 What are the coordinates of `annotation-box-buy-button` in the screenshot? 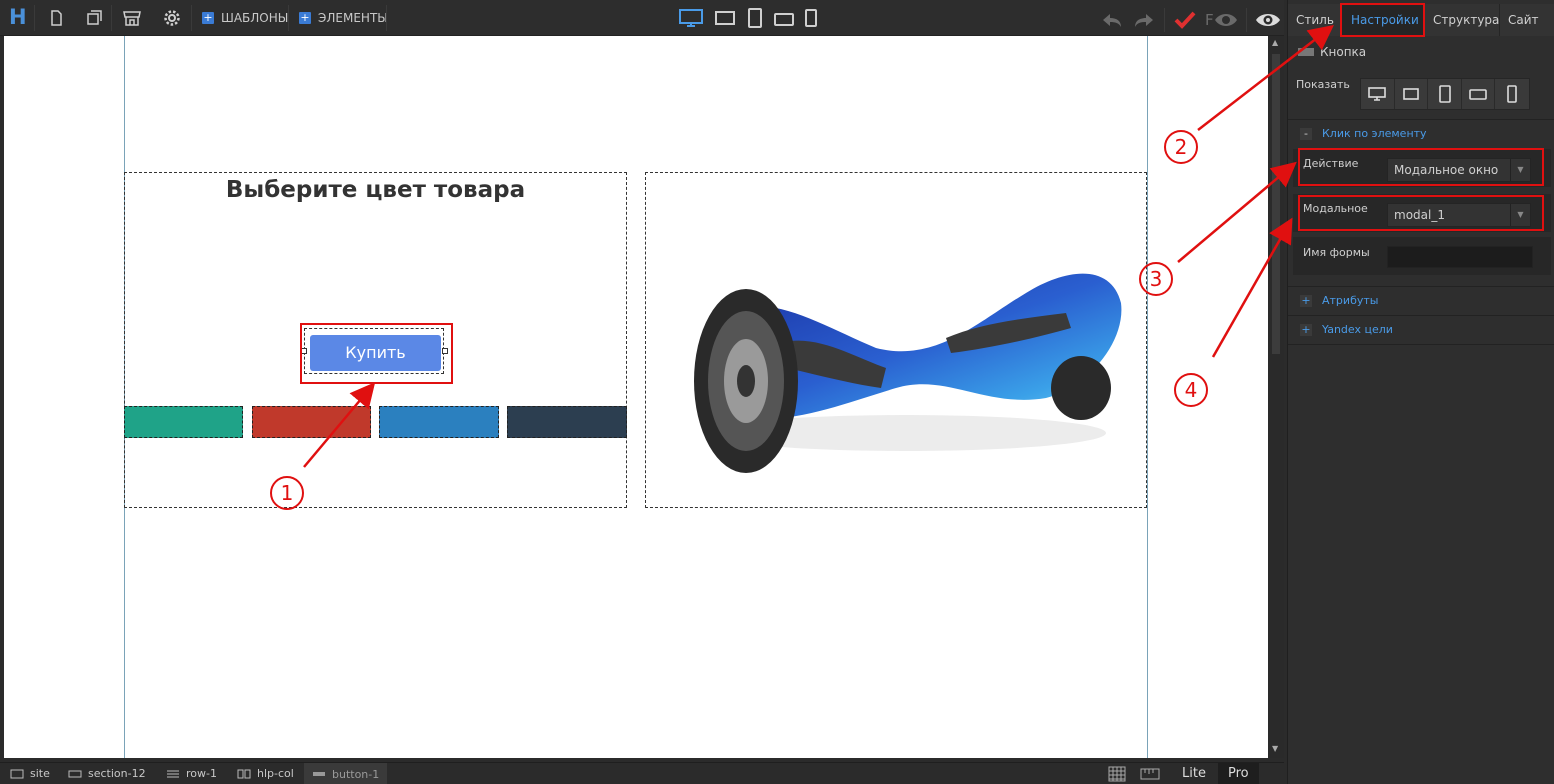 It's located at (376, 353).